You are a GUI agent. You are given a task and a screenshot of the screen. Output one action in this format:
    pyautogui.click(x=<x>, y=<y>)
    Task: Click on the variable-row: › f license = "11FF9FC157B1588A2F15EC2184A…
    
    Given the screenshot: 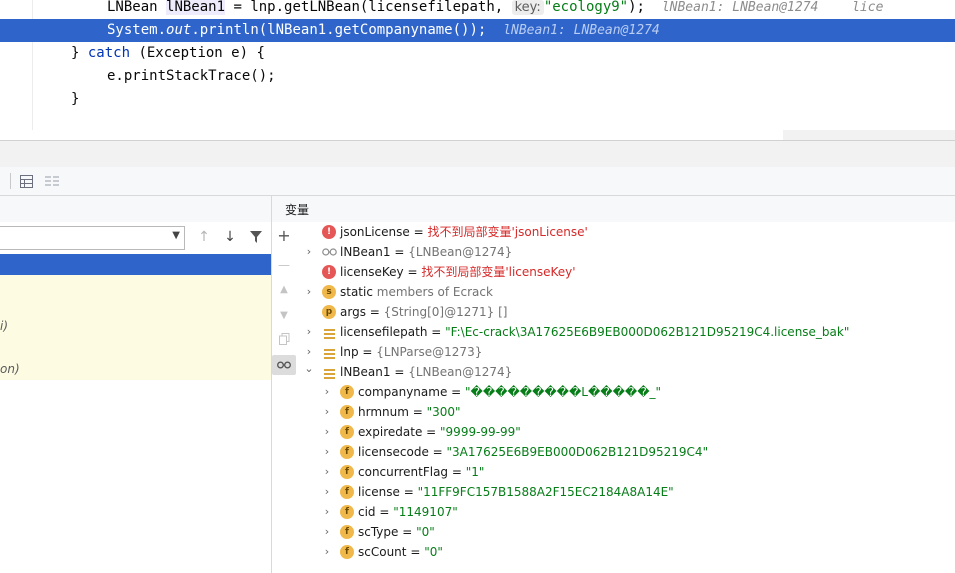 What is the action you would take?
    pyautogui.click(x=638, y=492)
    